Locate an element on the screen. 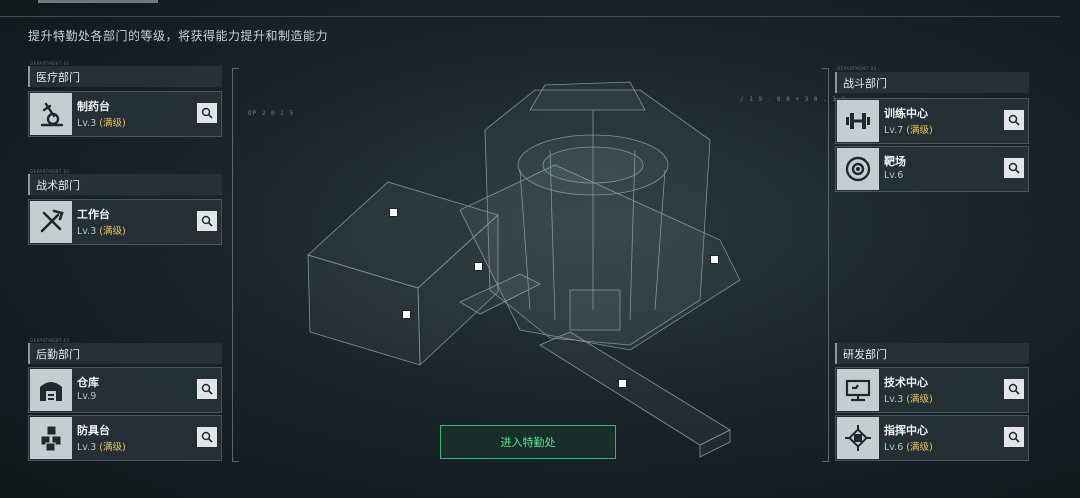 The height and width of the screenshot is (498, 1080). tools-icon is located at coordinates (51, 222).